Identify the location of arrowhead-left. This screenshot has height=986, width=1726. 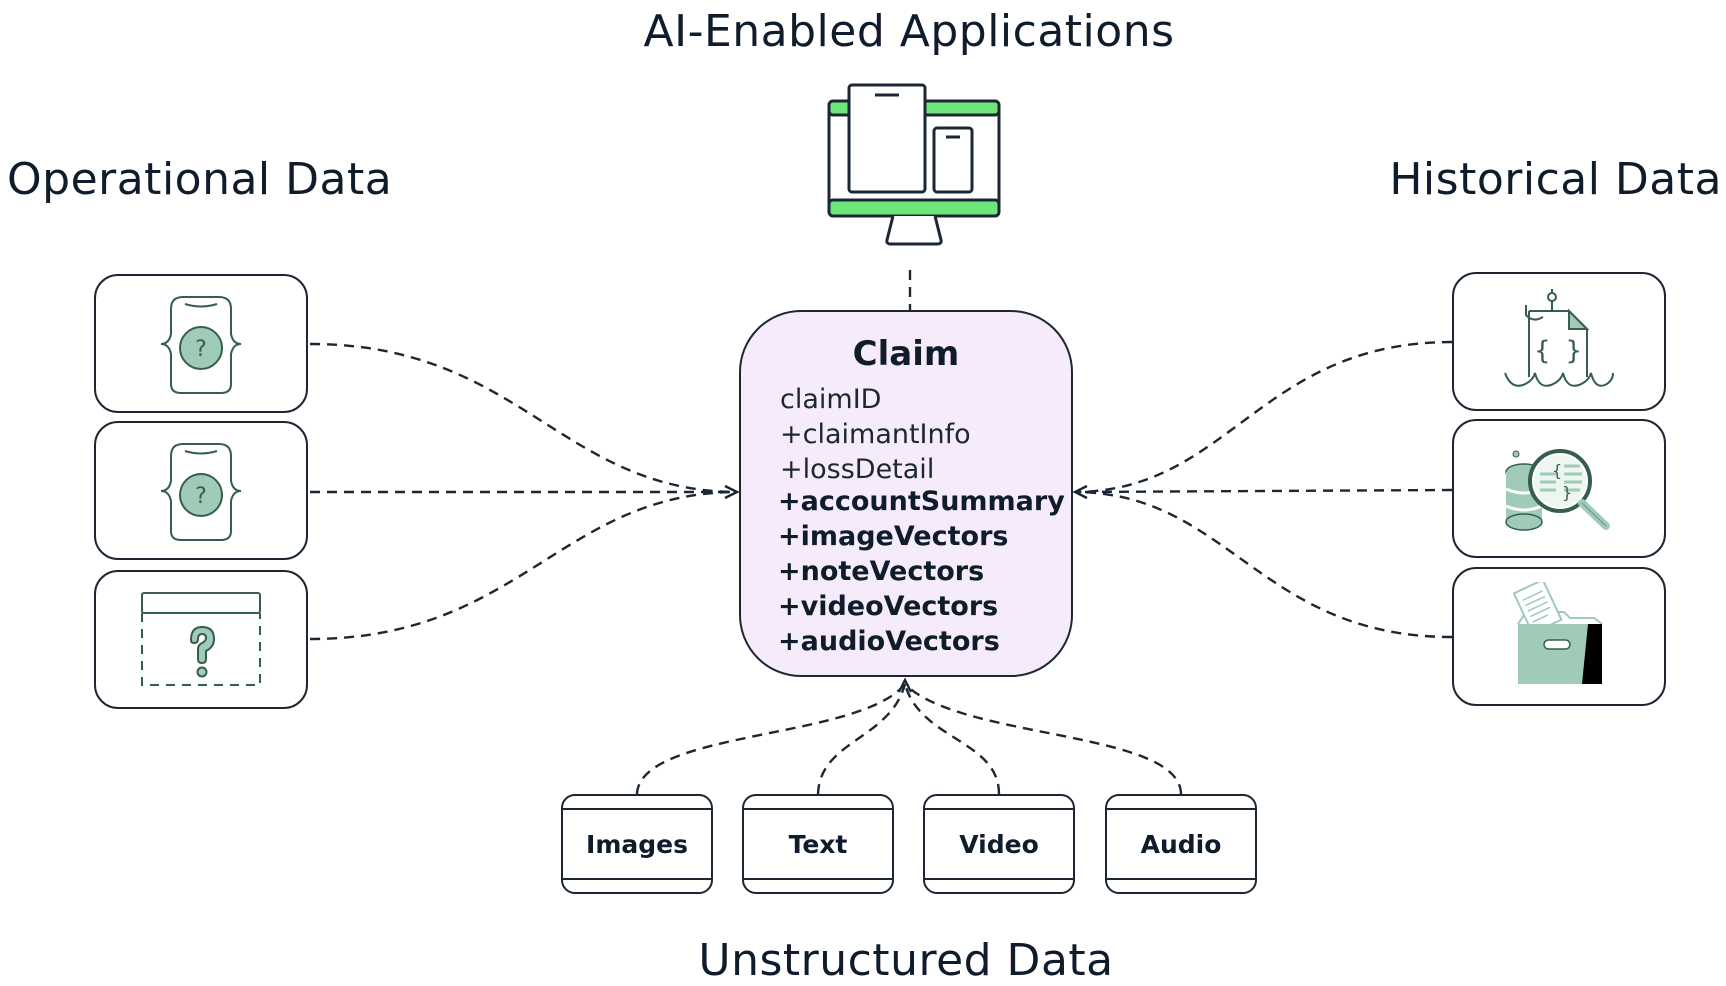
(732, 492).